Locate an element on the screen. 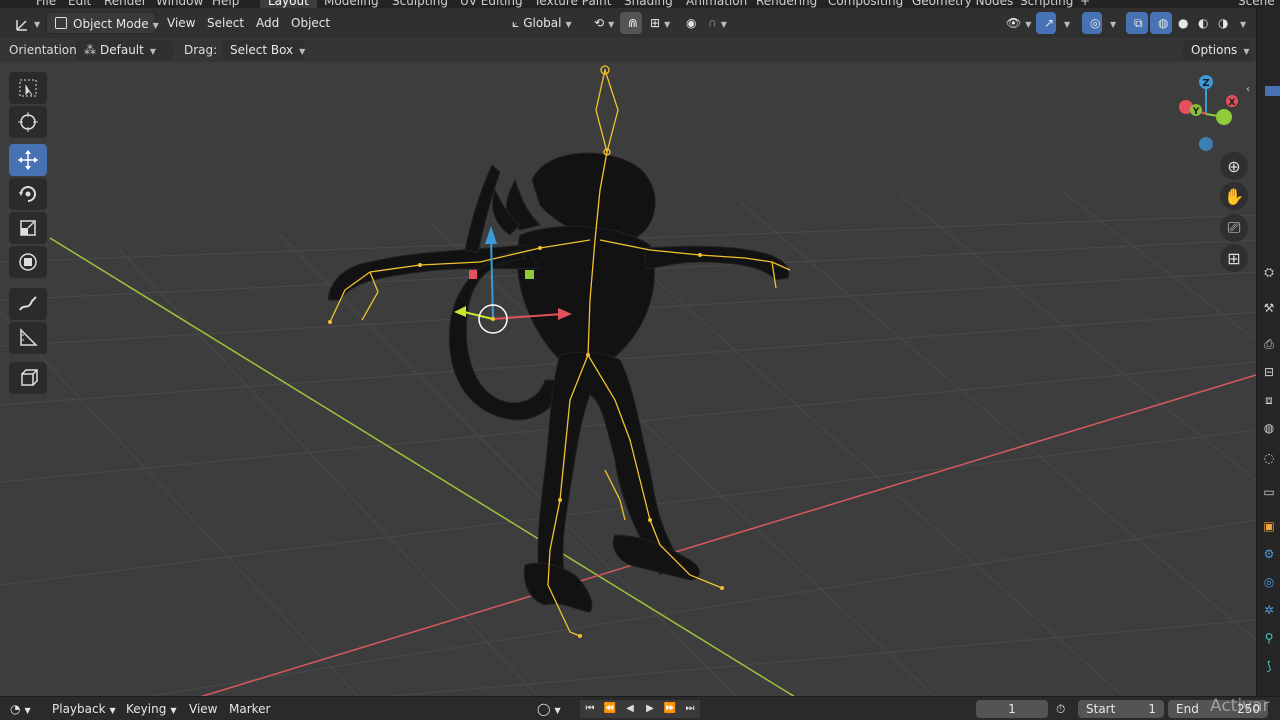  constraints-properties-icon: ⚲ is located at coordinates (1269, 638).